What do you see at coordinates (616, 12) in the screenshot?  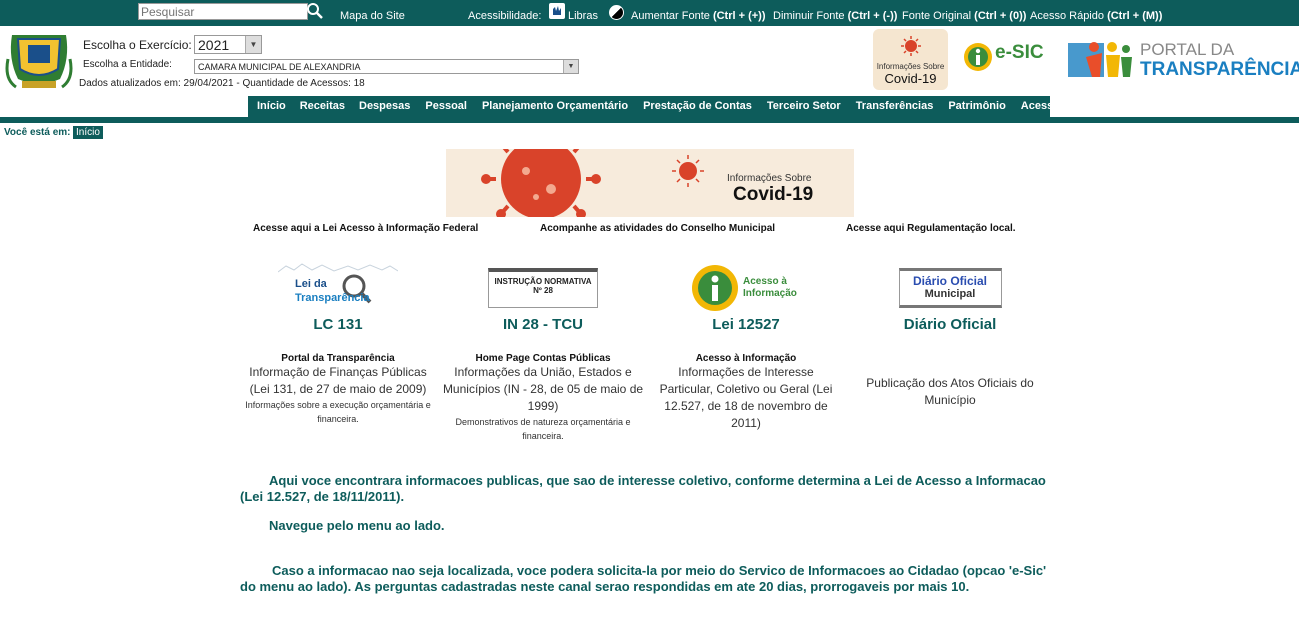 I see `contrast-icon` at bounding box center [616, 12].